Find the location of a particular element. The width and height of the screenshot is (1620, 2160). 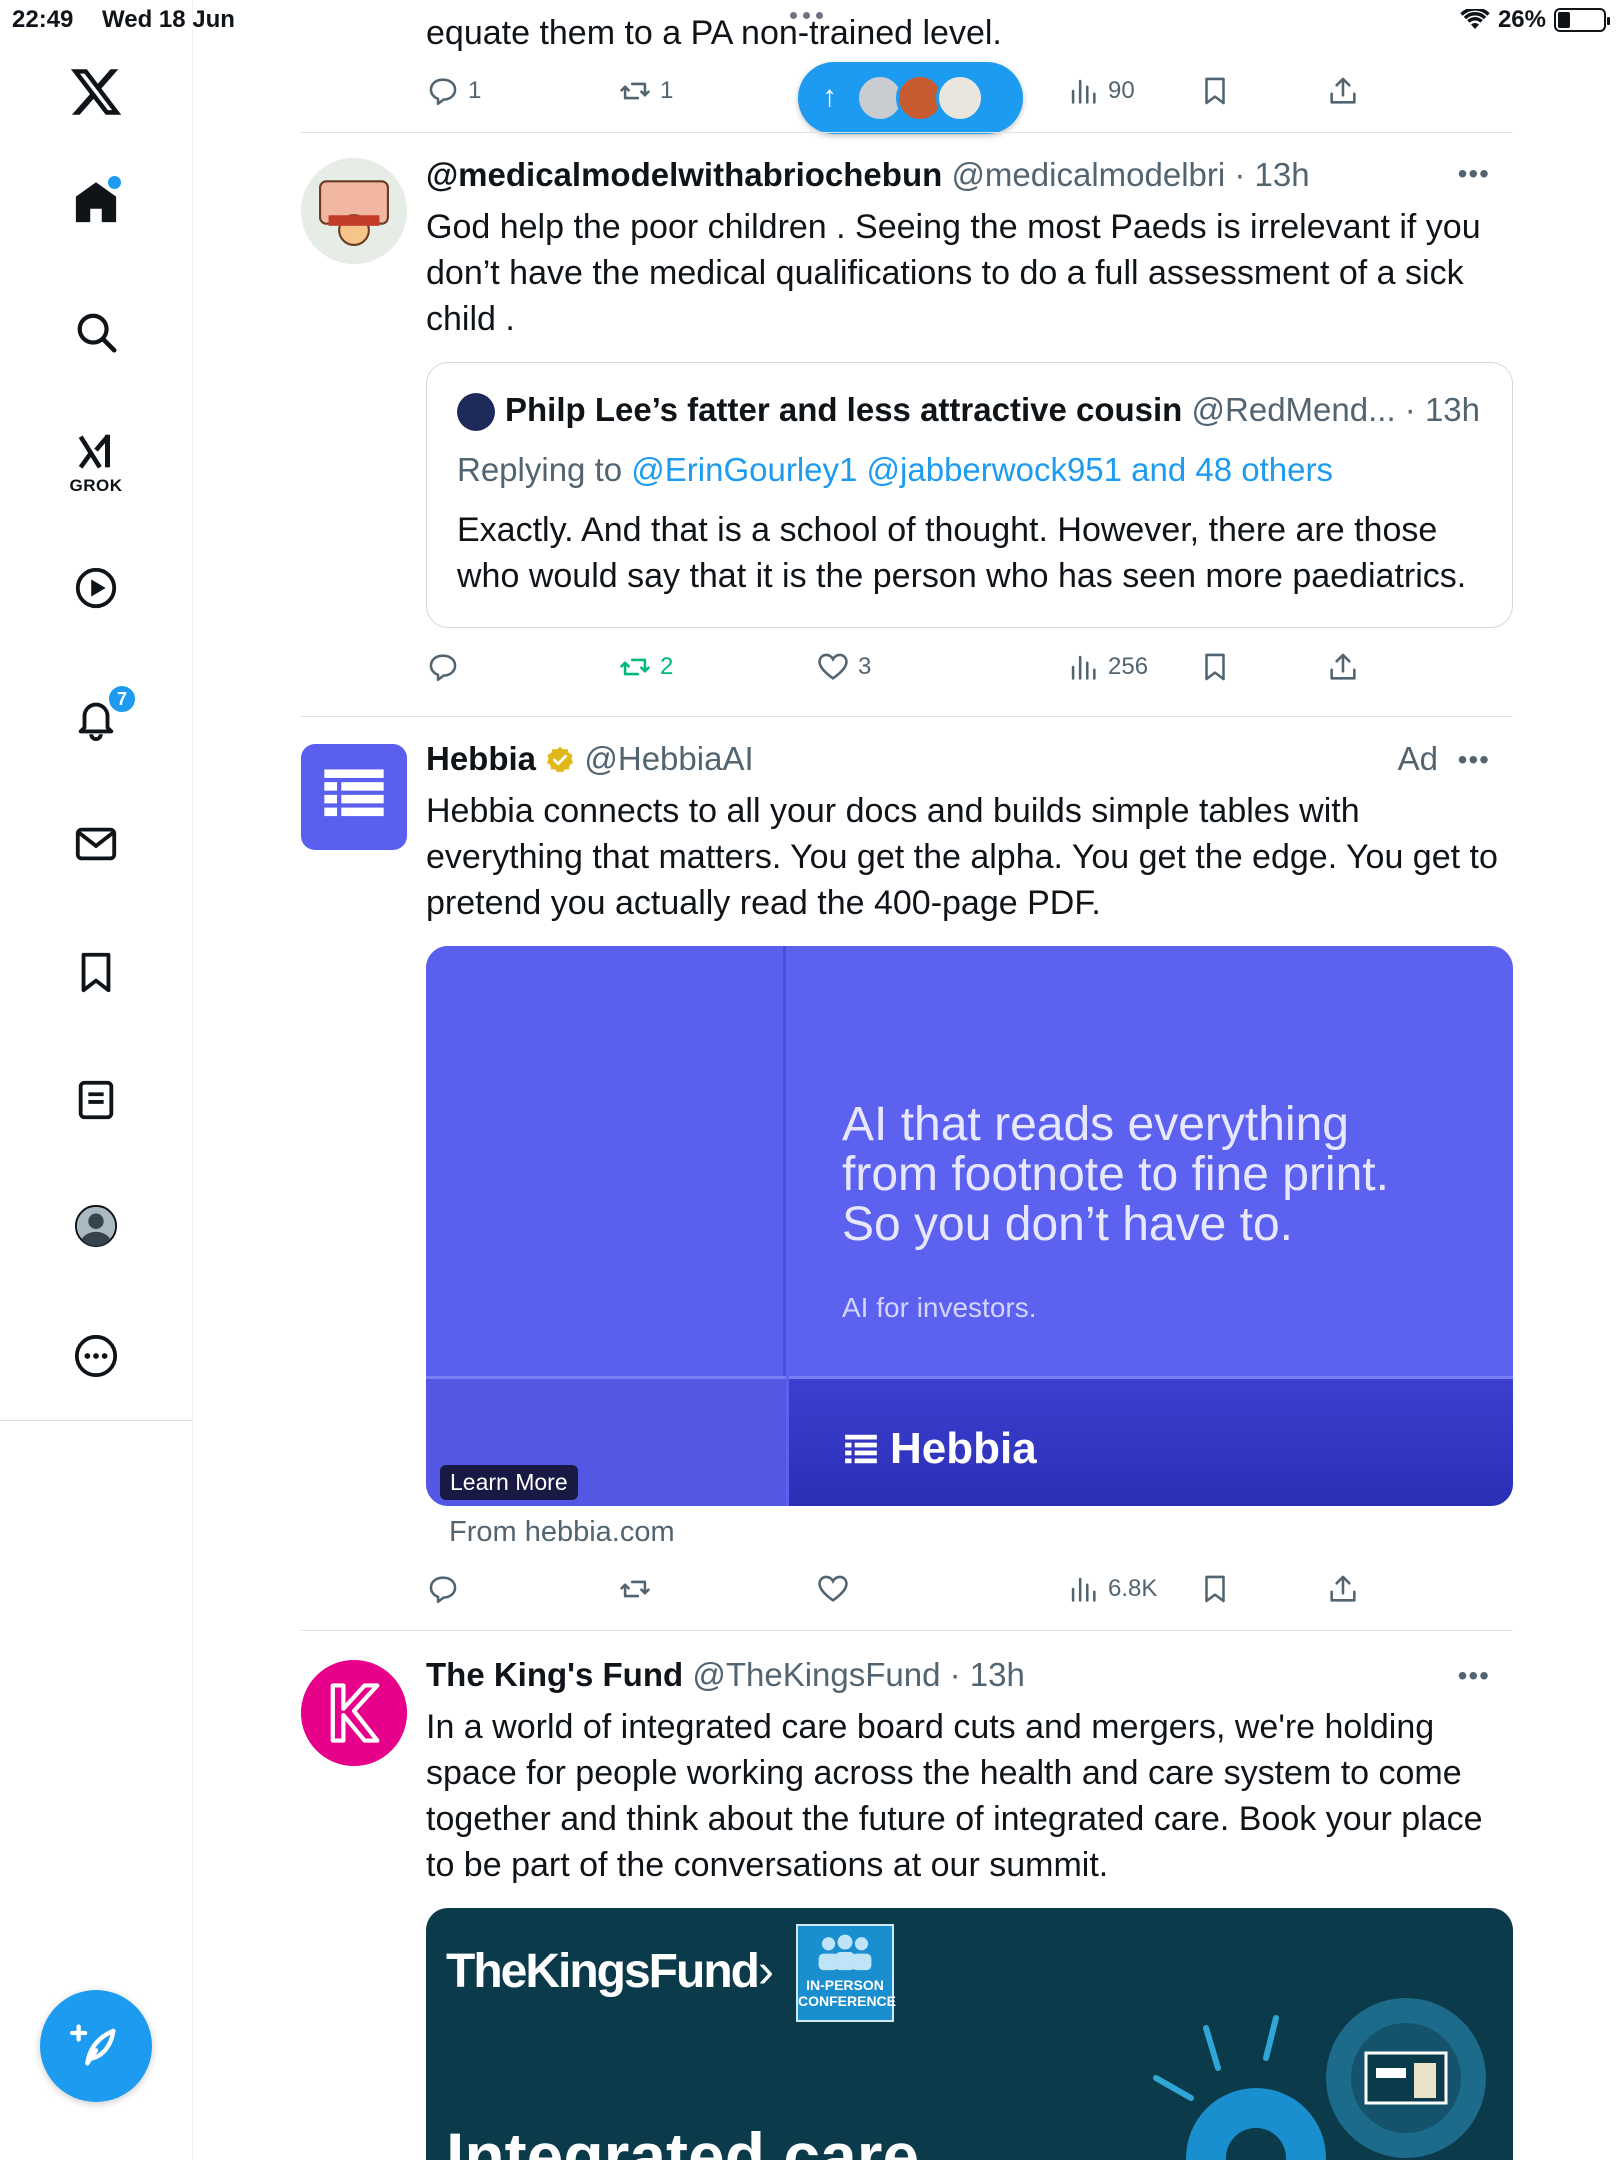

repost-button is located at coordinates (635, 1589).